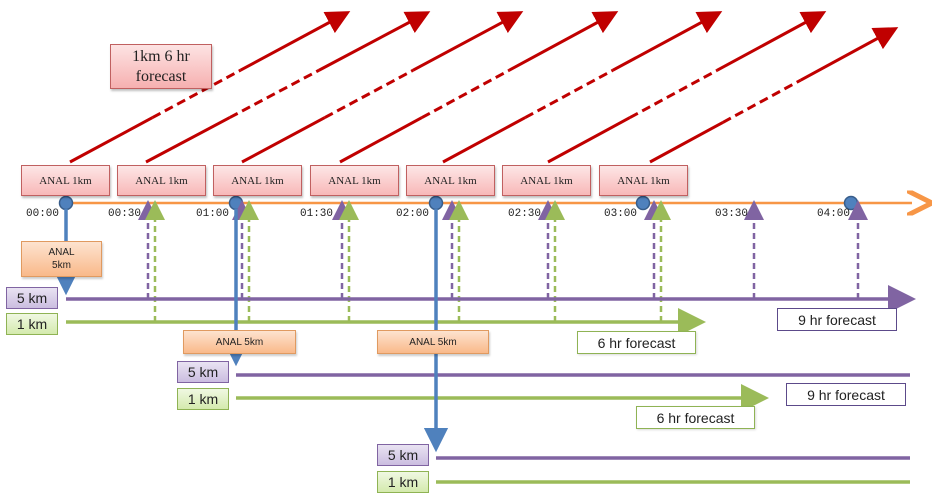 The width and height of the screenshot is (933, 503). I want to click on run-1km-label-1: 1 km, so click(203, 399).